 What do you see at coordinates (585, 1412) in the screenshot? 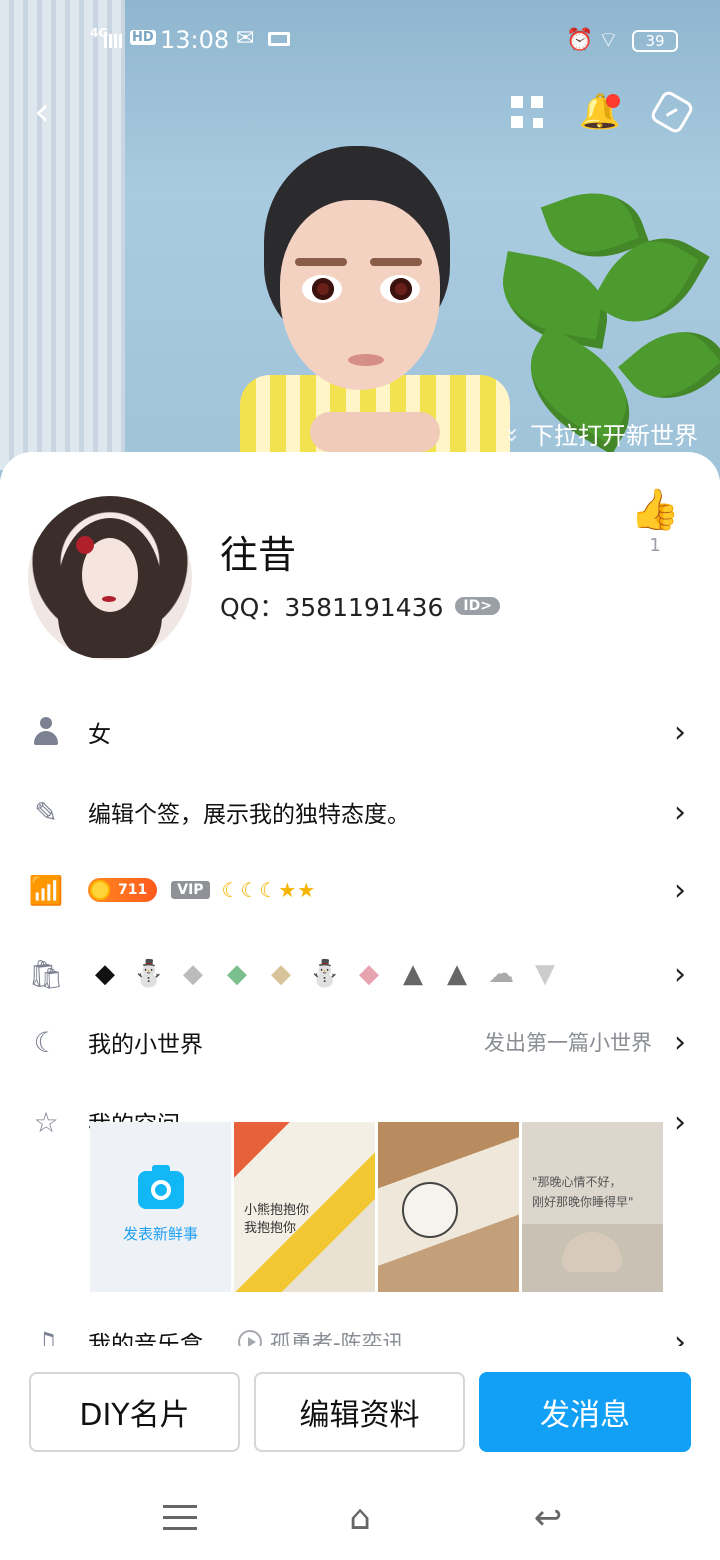
I see `send-message-button: 发消息` at bounding box center [585, 1412].